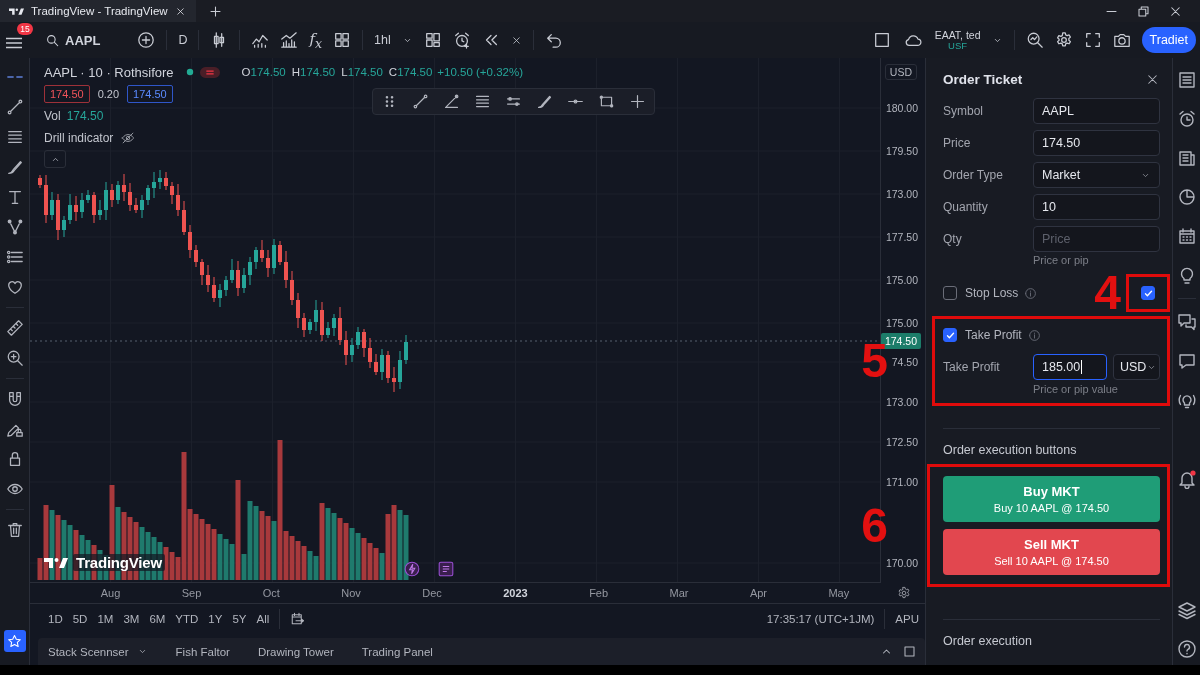  What do you see at coordinates (1096, 207) in the screenshot?
I see `input-field: 10` at bounding box center [1096, 207].